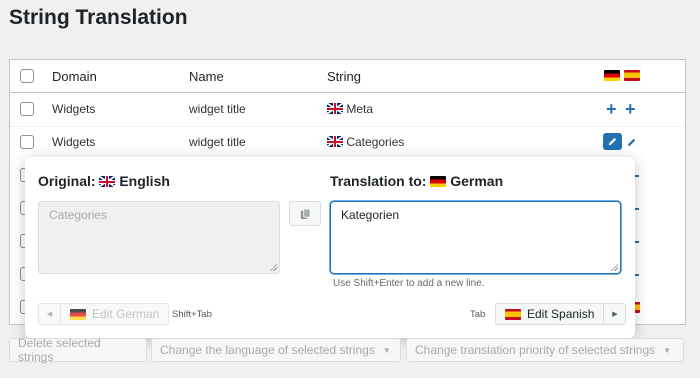 The width and height of the screenshot is (700, 378). Describe the element at coordinates (344, 76) in the screenshot. I see `column-string: String` at that location.